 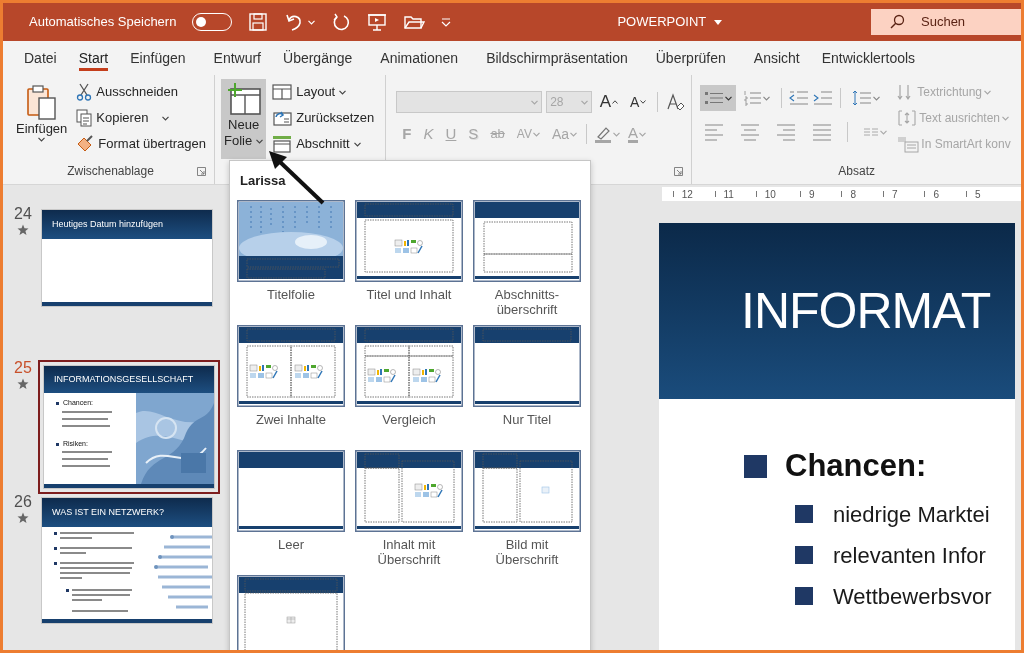 I want to click on justify-icon, so click(x=822, y=132).